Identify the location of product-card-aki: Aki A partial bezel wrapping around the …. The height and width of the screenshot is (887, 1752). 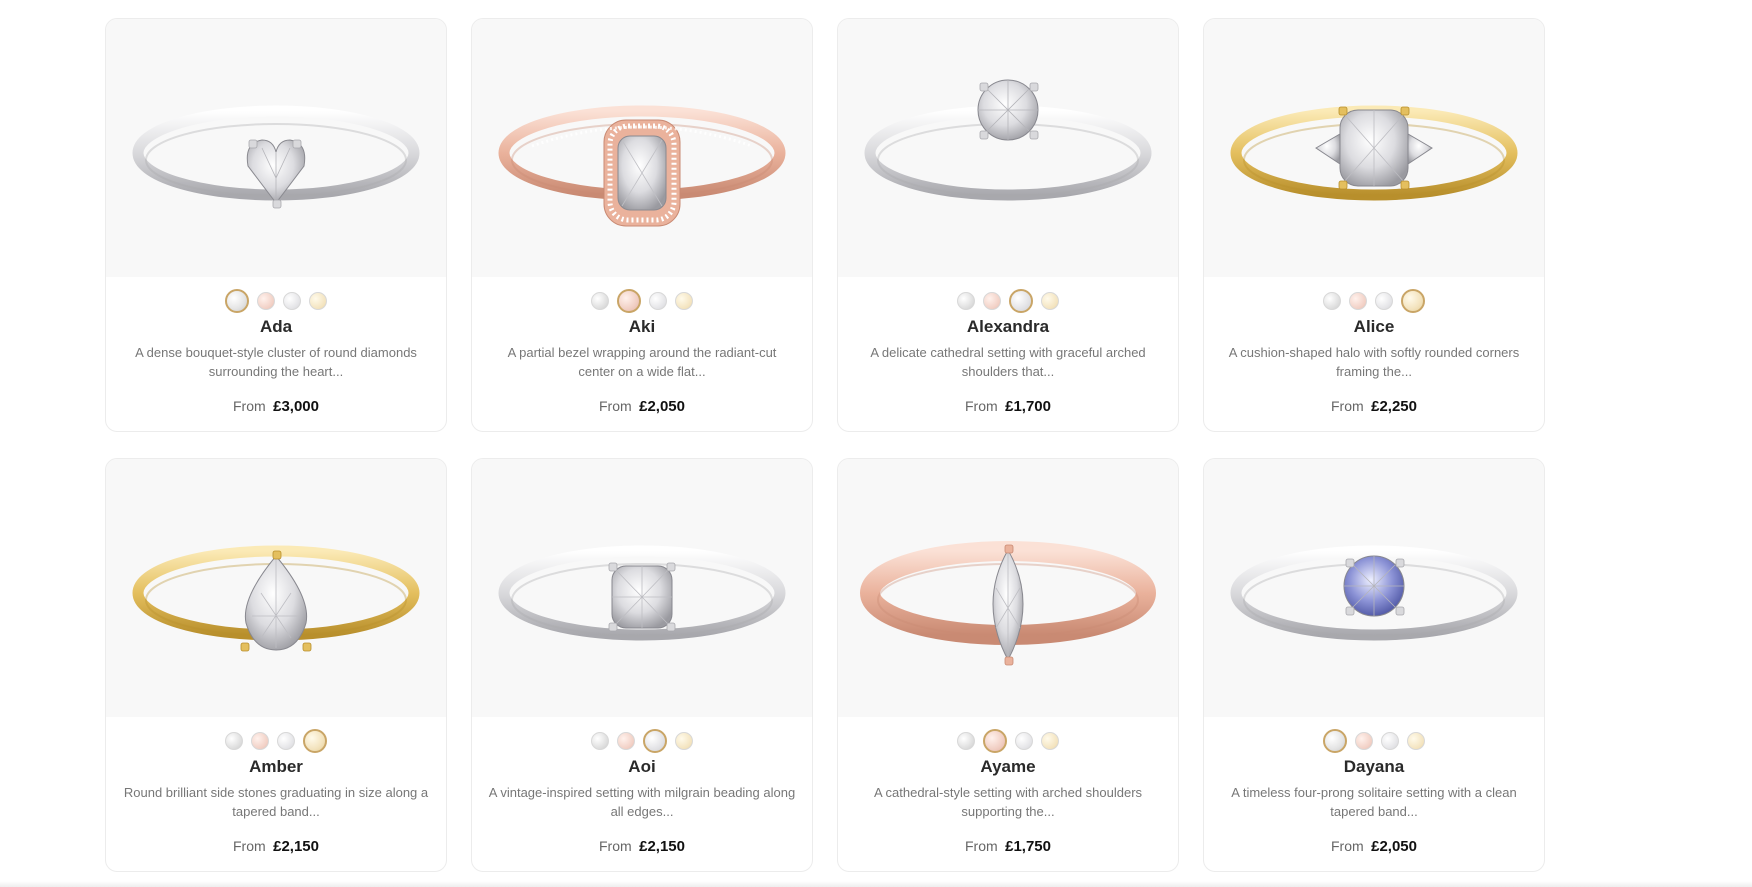
(642, 225).